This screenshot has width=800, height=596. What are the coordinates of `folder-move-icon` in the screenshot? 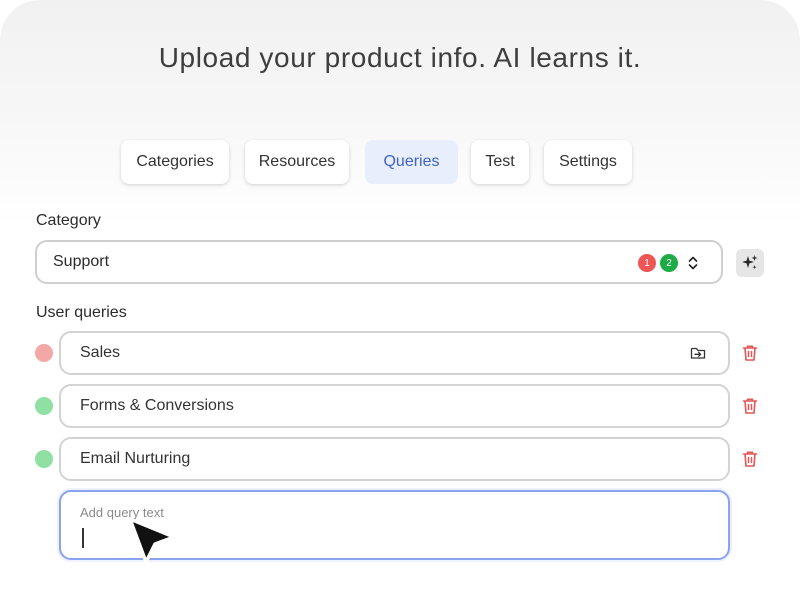 It's located at (698, 353).